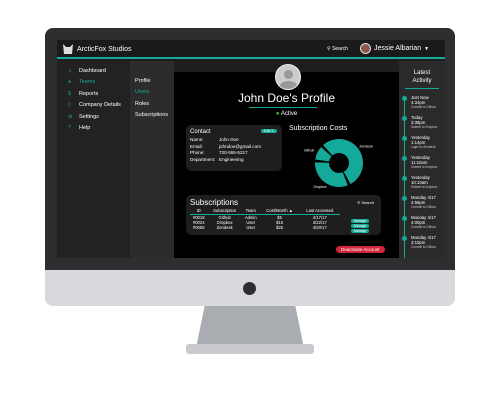 The height and width of the screenshot is (400, 500). What do you see at coordinates (152, 159) in the screenshot?
I see `sub-nav: Profile Users Roles Subscriptions` at bounding box center [152, 159].